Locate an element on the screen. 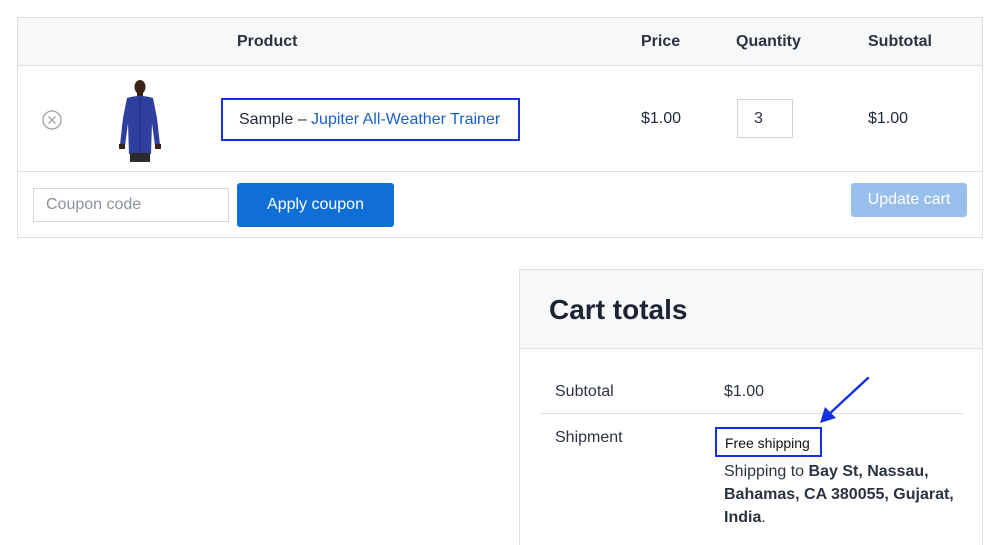 The image size is (1000, 545). subtotal-label: Subtotal is located at coordinates (584, 391).